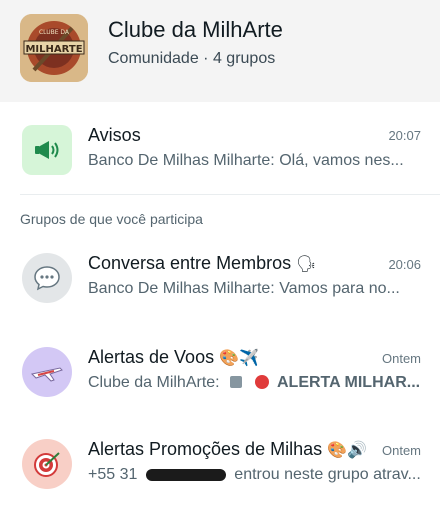 The width and height of the screenshot is (440, 509). I want to click on announcement-avatar, so click(47, 150).